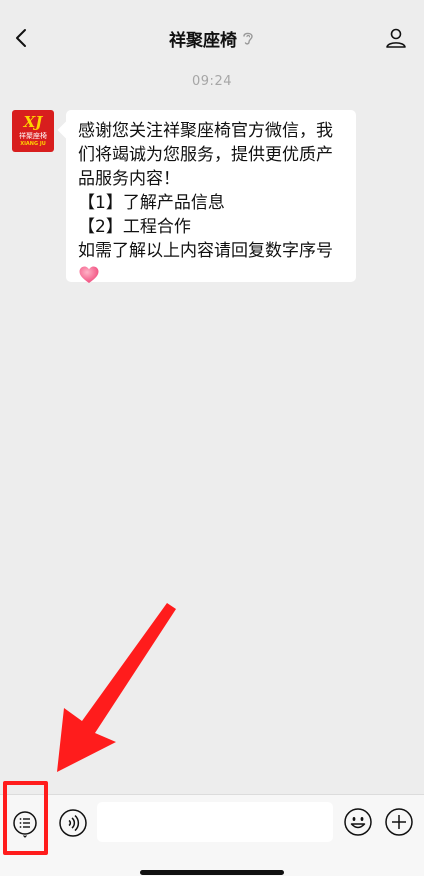 Image resolution: width=424 pixels, height=876 pixels. What do you see at coordinates (134, 227) in the screenshot?
I see `message-line: 【2】工程合作` at bounding box center [134, 227].